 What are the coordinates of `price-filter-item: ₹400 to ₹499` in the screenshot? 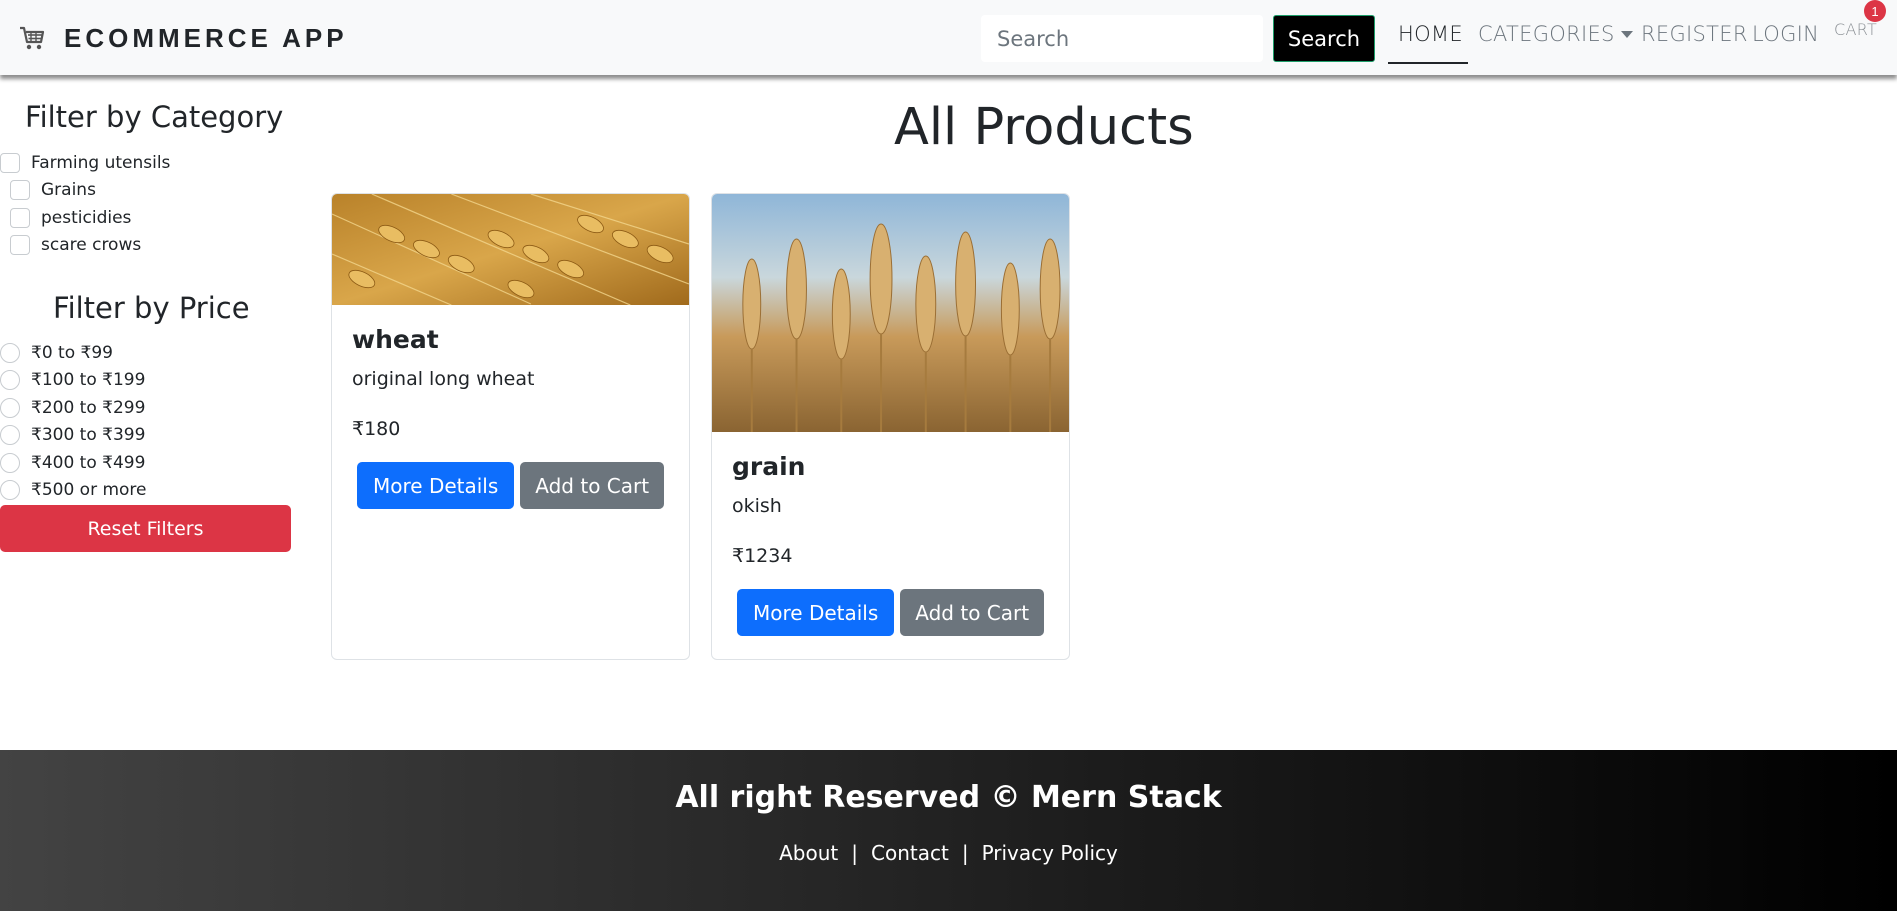 It's located at (72, 463).